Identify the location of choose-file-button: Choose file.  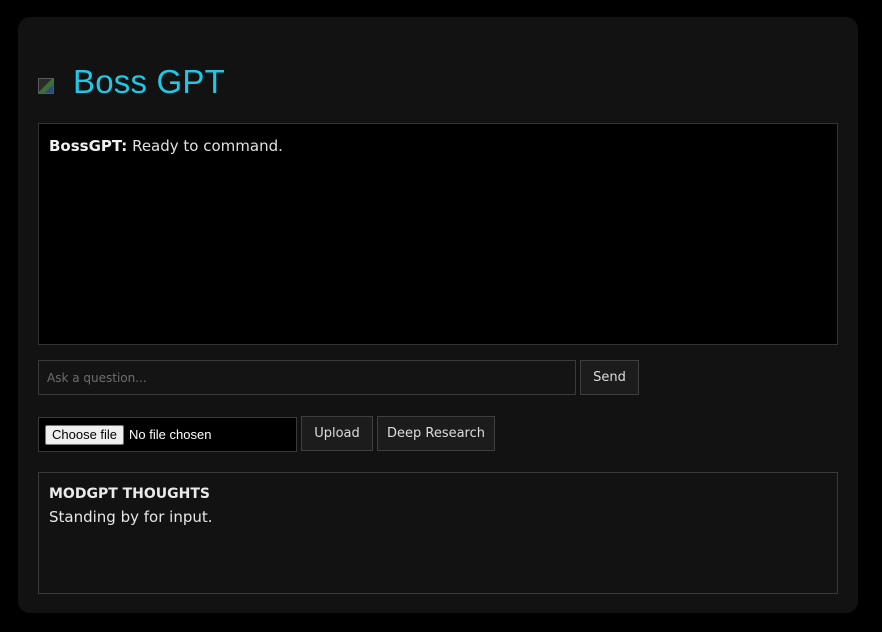
(85, 434).